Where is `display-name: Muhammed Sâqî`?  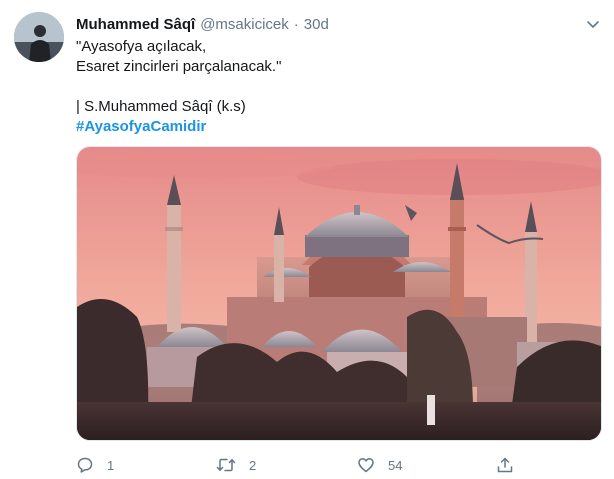
display-name: Muhammed Sâqî is located at coordinates (135, 24).